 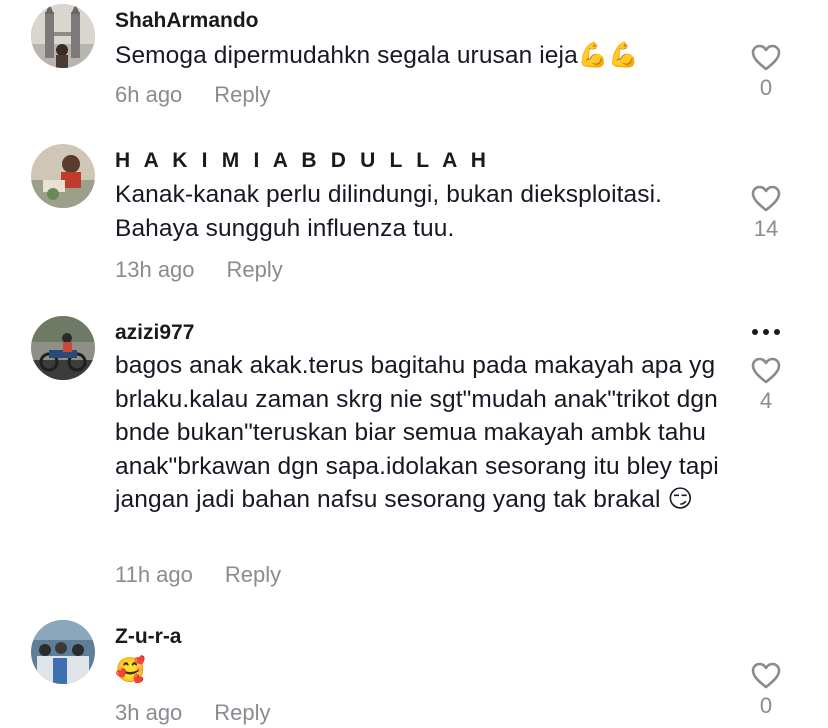 What do you see at coordinates (130, 669) in the screenshot?
I see `comment-text-content: 🥰` at bounding box center [130, 669].